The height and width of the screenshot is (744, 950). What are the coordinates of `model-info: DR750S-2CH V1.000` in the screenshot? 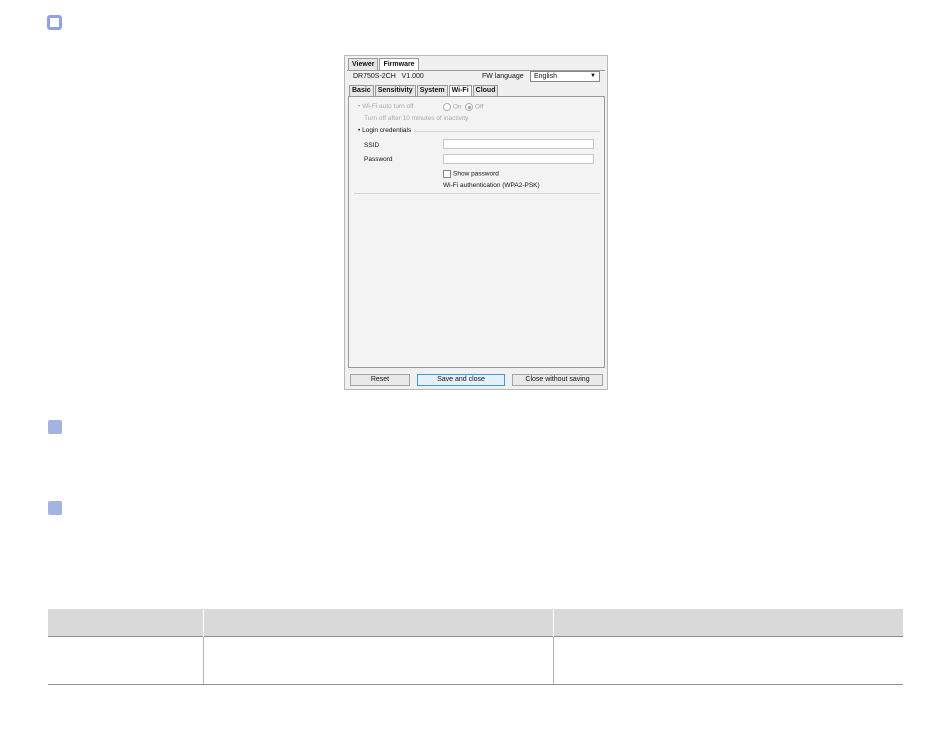 It's located at (388, 76).